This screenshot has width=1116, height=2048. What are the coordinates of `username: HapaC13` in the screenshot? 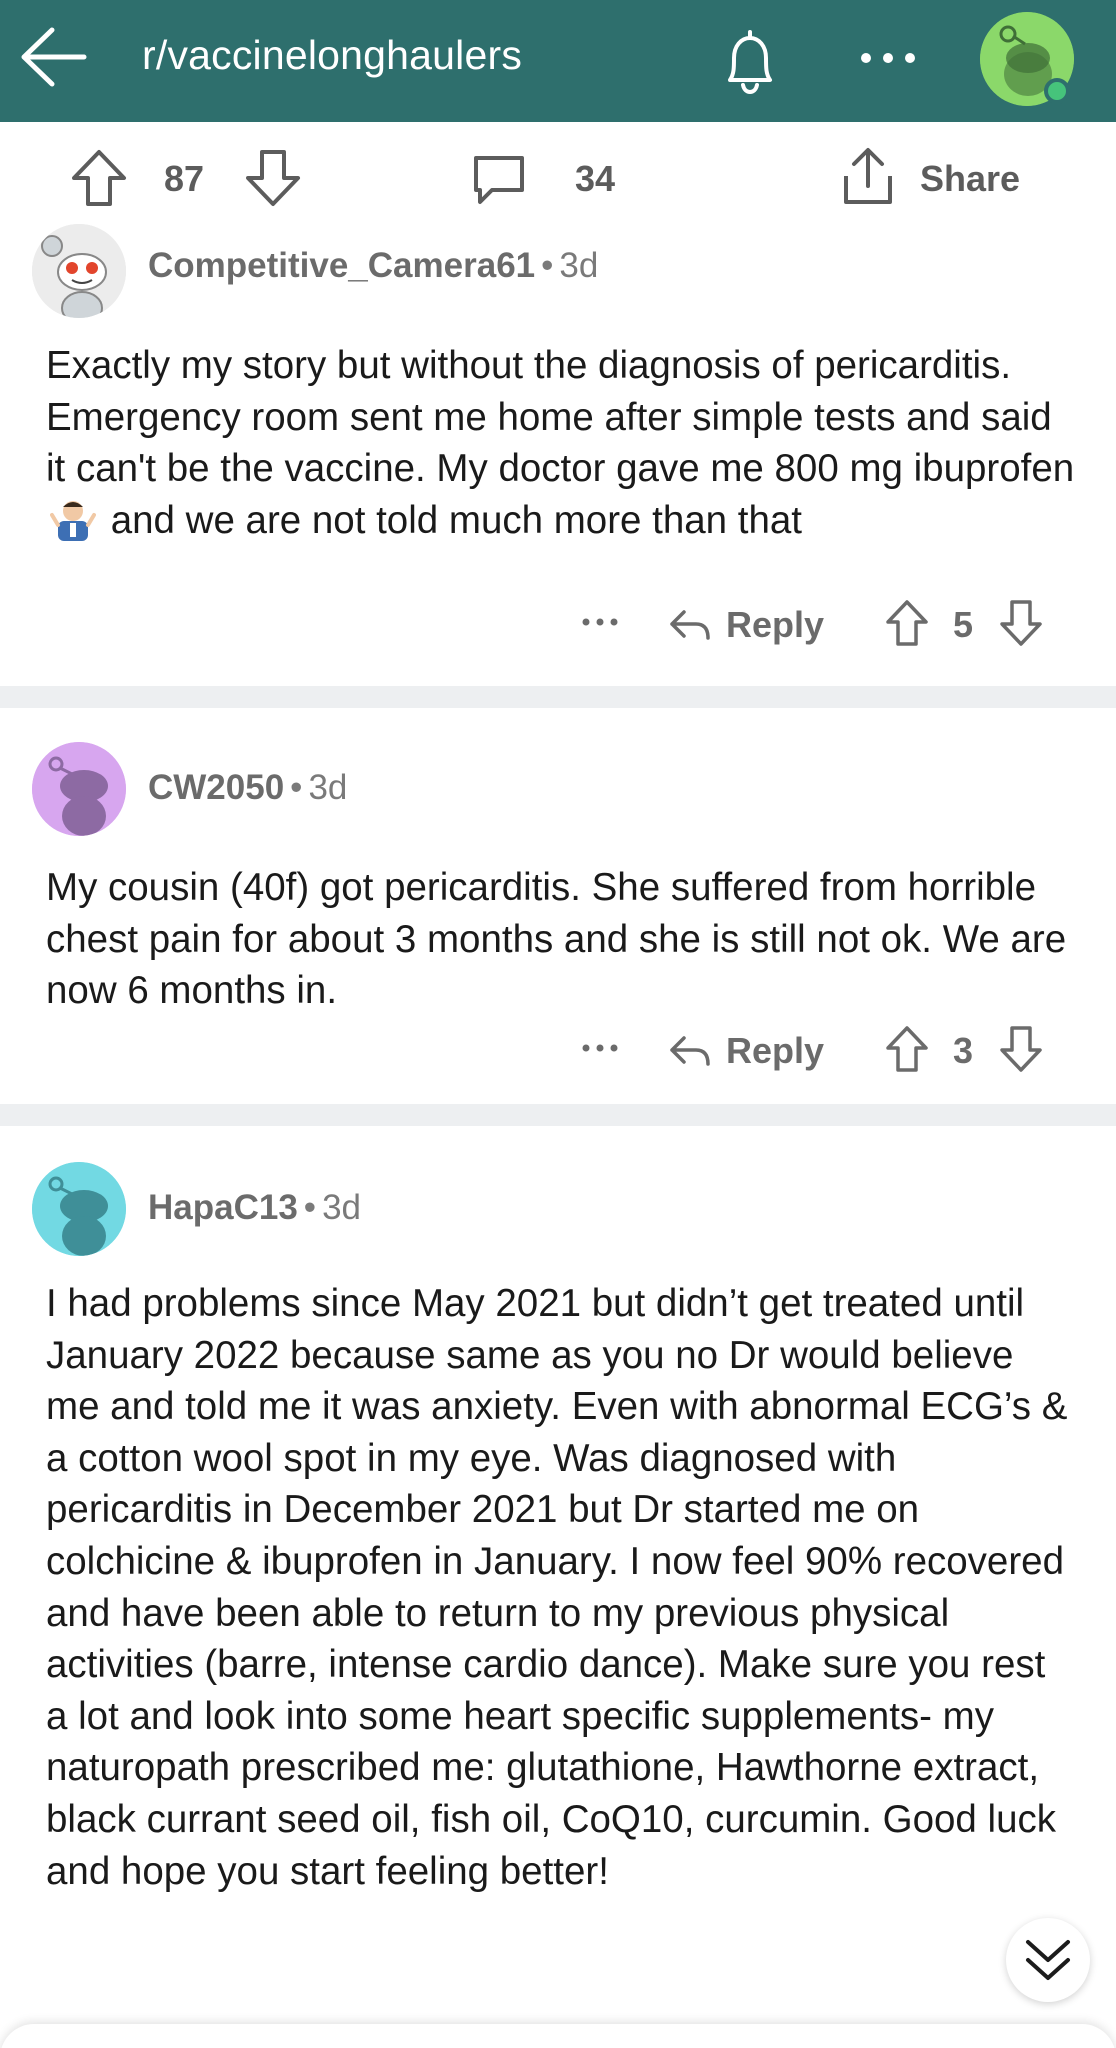 It's located at (223, 1207).